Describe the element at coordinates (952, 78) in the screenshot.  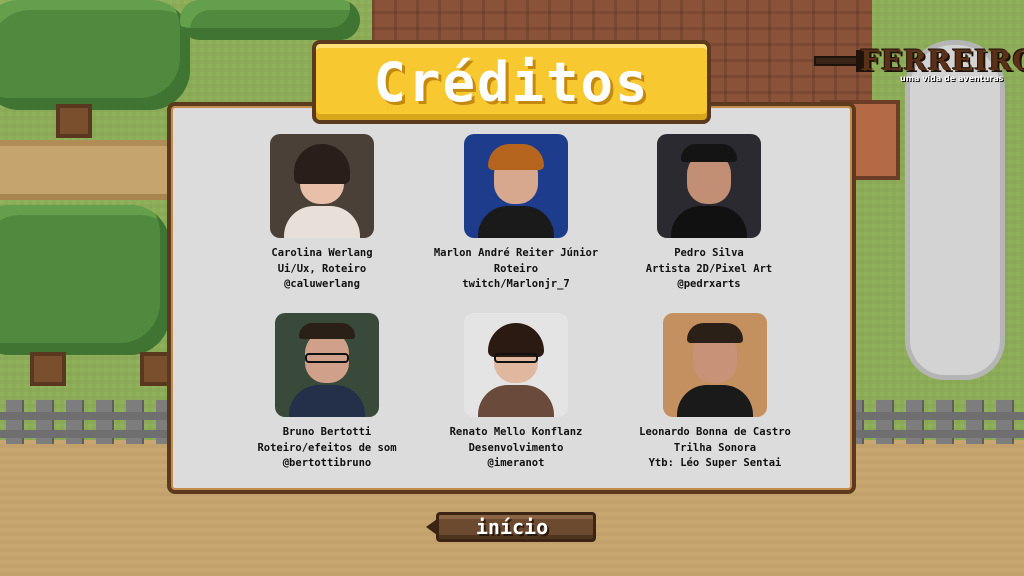
I see `logo-subtitle: uma vida de aventuras` at that location.